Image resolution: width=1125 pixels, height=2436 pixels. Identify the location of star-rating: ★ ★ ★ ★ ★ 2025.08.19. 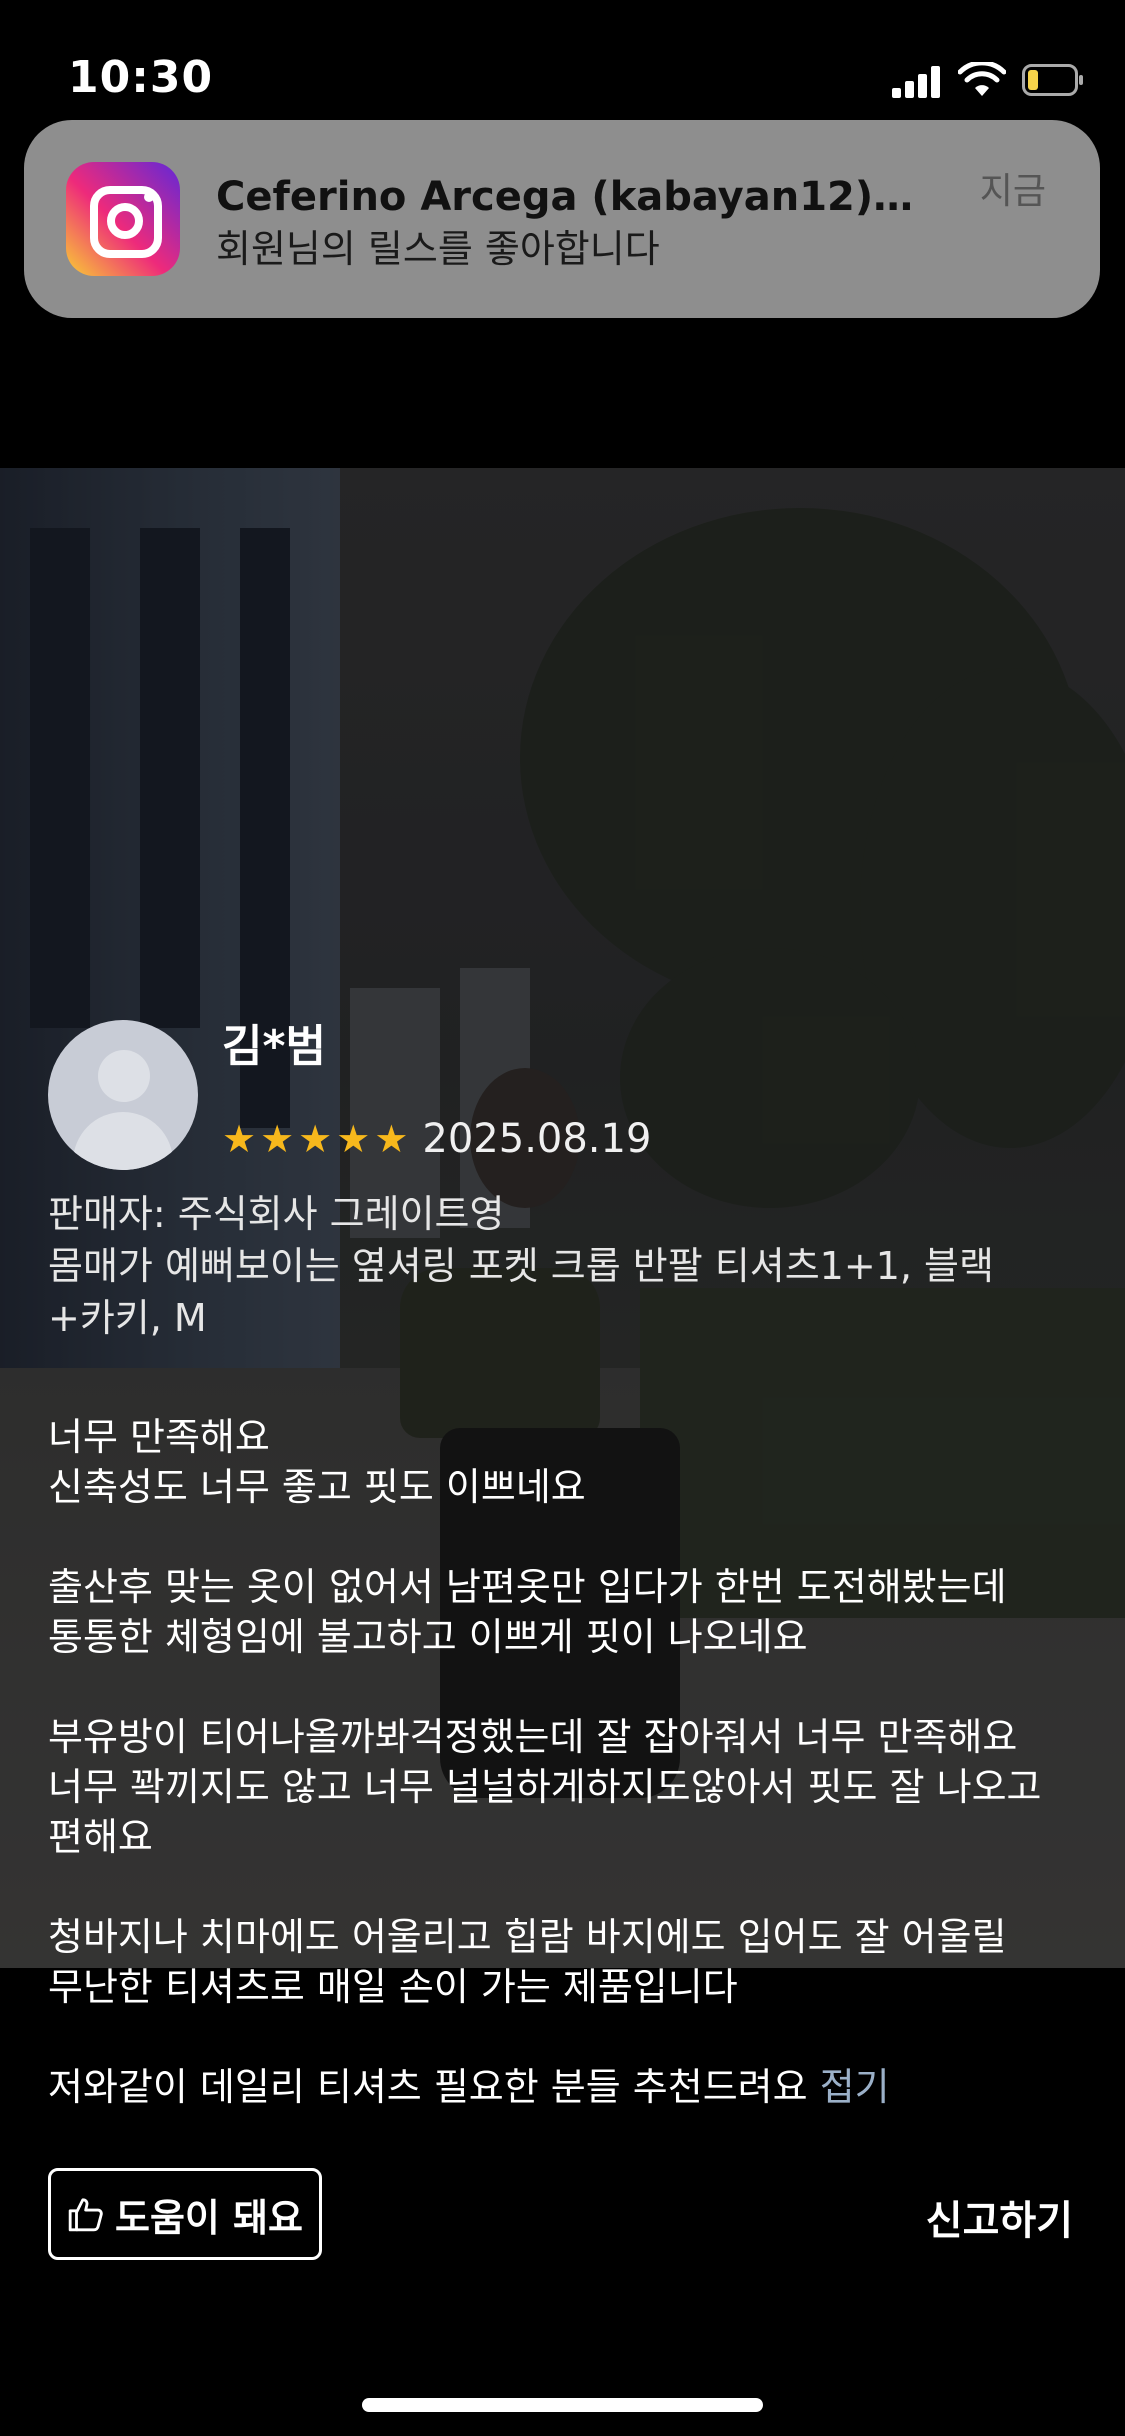
(436, 1139).